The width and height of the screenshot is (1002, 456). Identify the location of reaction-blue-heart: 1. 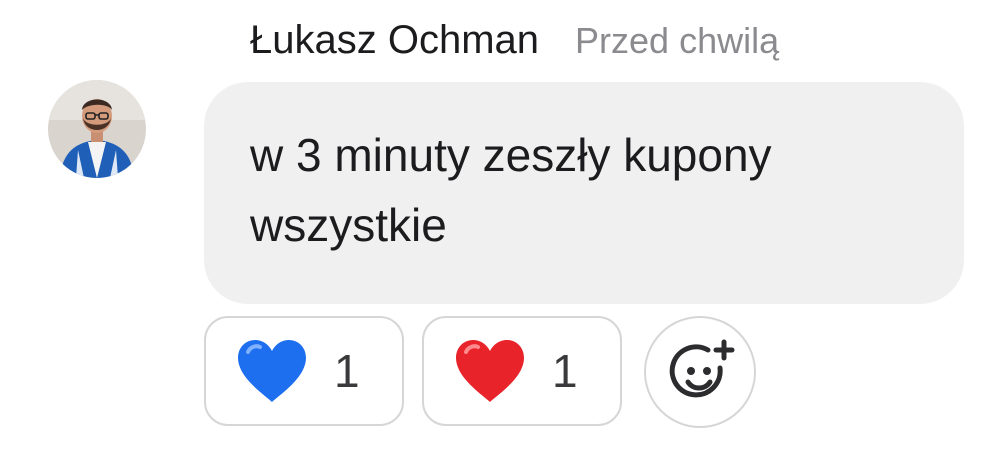
(304, 371).